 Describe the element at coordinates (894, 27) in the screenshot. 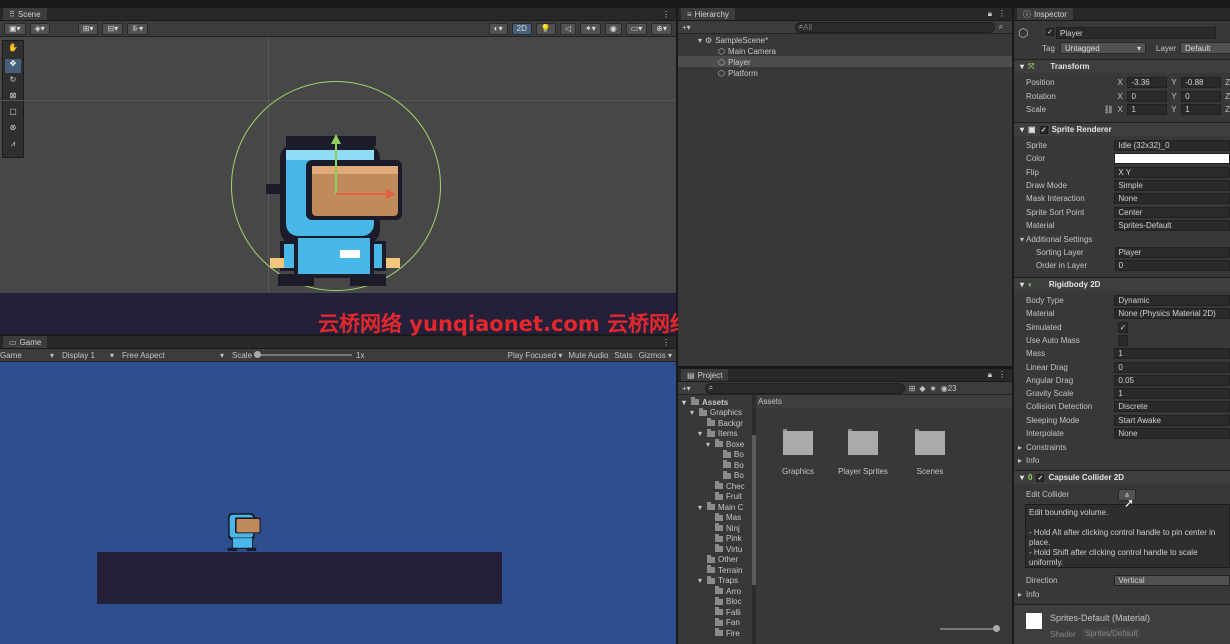

I see `hierarchy-search-input: ⌕ All` at that location.